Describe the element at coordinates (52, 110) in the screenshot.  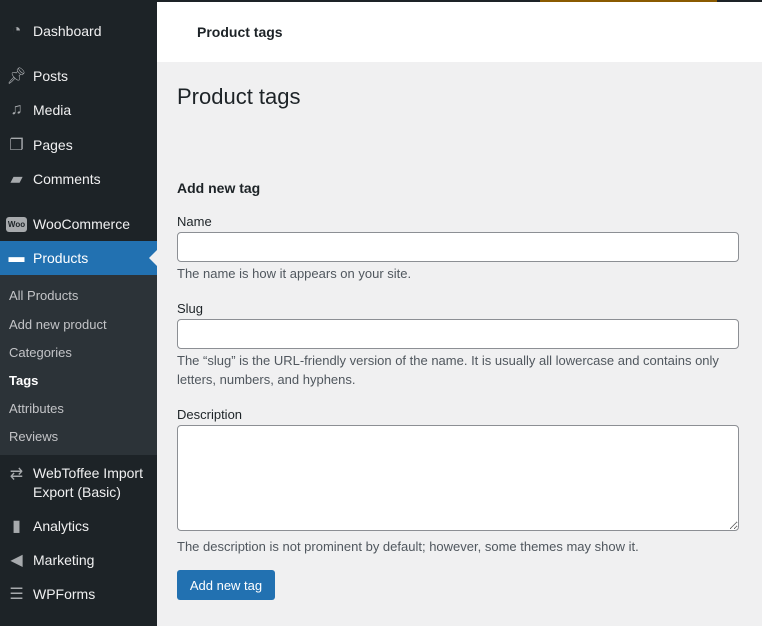
I see `menu-label: Media` at that location.